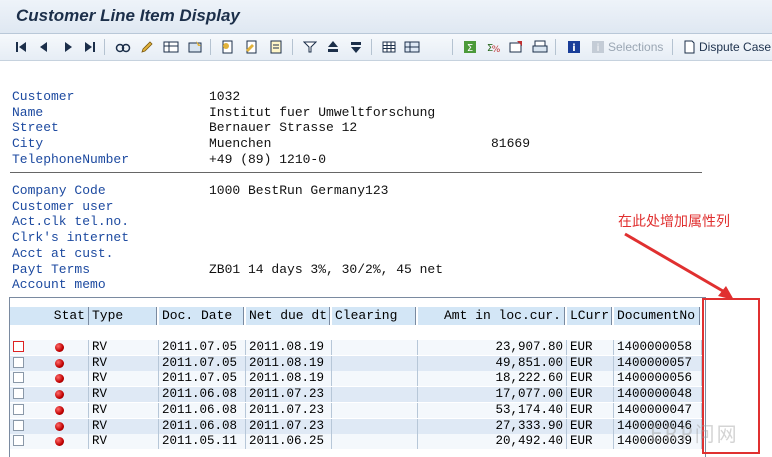 The height and width of the screenshot is (457, 772). What do you see at coordinates (51, 269) in the screenshot?
I see `field-label: Payt Terms` at bounding box center [51, 269].